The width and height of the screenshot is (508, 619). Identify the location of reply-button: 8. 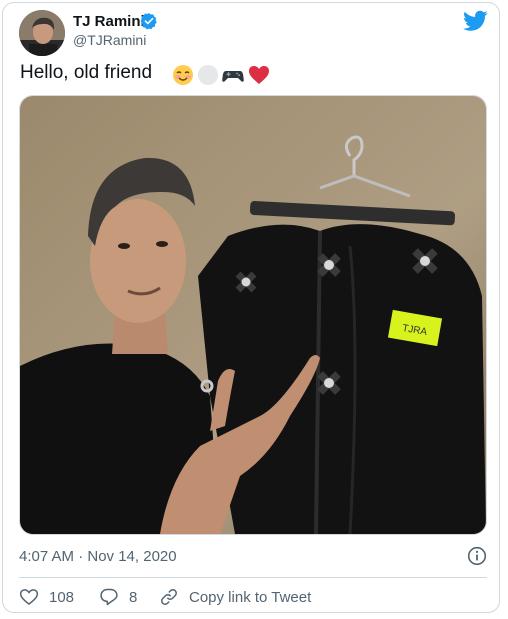
(118, 597).